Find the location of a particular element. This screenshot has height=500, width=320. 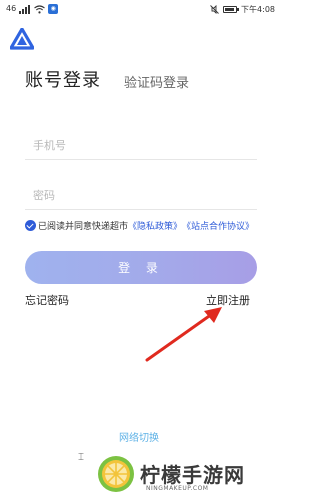

password-field-container is located at coordinates (141, 196).